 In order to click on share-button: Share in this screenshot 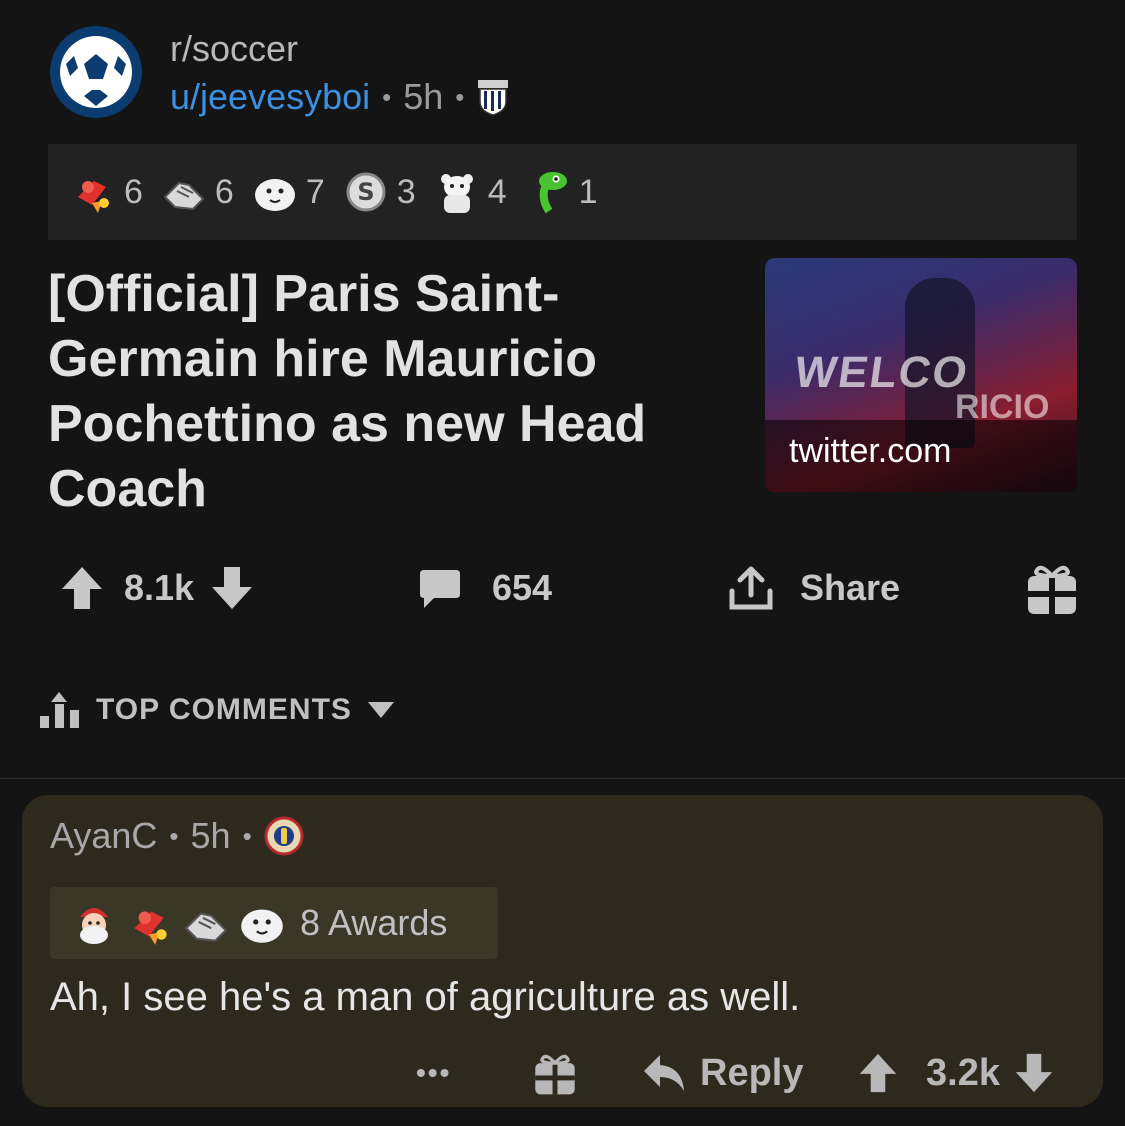, I will do `click(814, 588)`.